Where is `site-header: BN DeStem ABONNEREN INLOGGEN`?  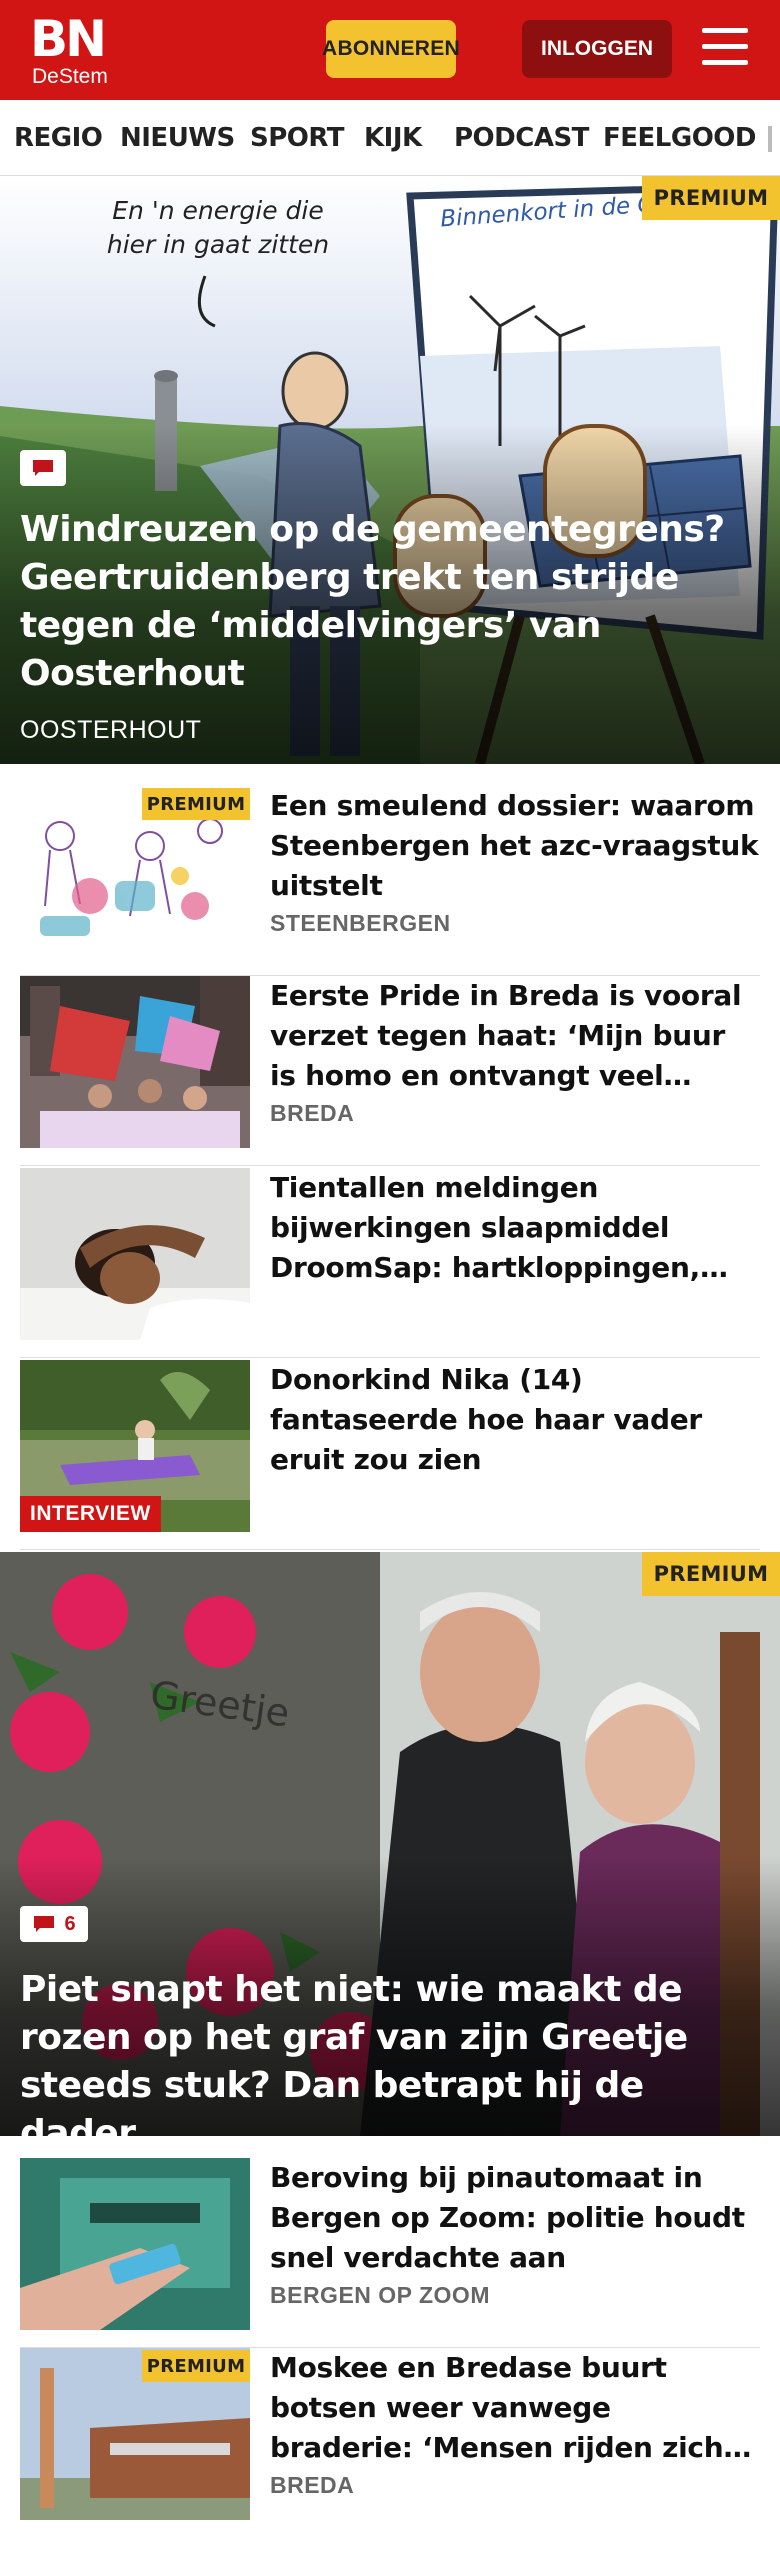
site-header: BN DeStem ABONNEREN INLOGGEN is located at coordinates (390, 50).